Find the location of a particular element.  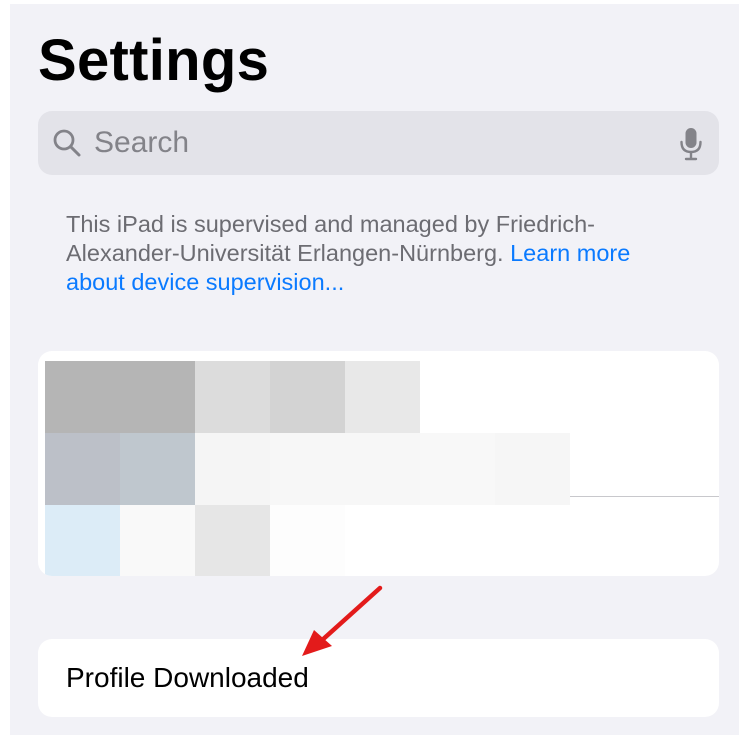

search-input is located at coordinates (374, 143).